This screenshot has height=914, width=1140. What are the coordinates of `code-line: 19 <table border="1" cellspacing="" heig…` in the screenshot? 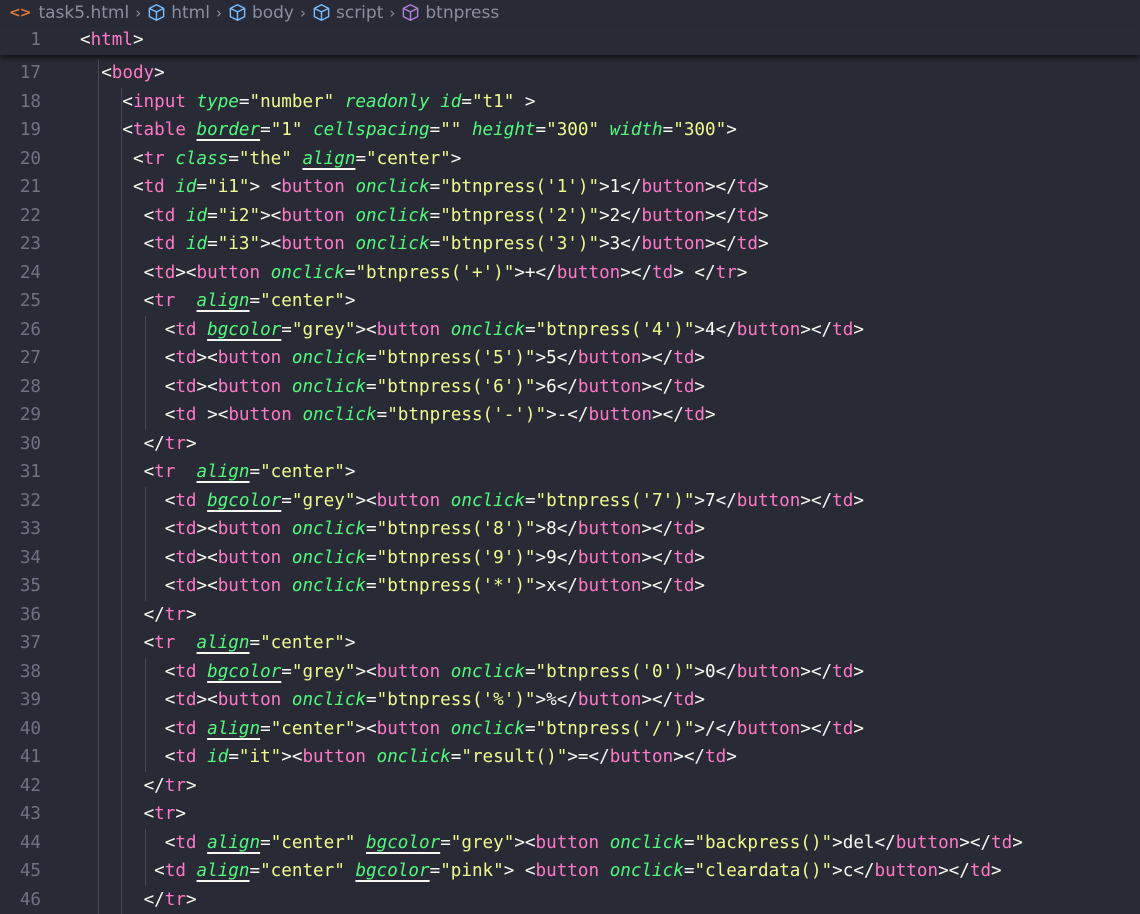 It's located at (570, 130).